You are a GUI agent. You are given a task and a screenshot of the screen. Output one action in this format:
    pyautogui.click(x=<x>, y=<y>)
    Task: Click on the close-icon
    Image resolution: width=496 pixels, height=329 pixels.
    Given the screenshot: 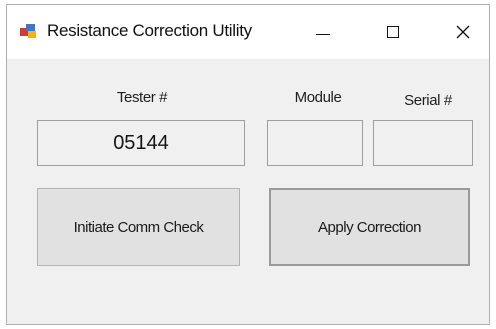 What is the action you would take?
    pyautogui.click(x=463, y=32)
    